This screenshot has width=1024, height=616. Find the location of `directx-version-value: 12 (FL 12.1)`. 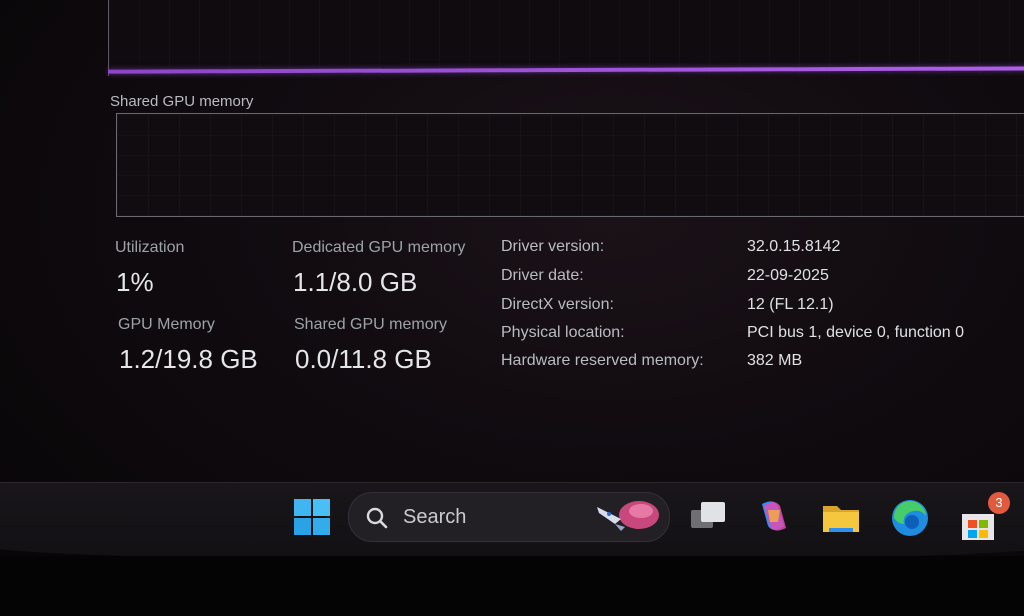

directx-version-value: 12 (FL 12.1) is located at coordinates (790, 304).